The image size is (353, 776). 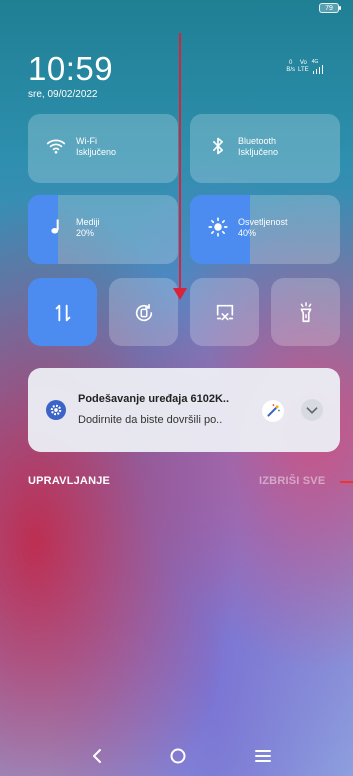 I want to click on auto-rotate-icon, so click(x=144, y=312).